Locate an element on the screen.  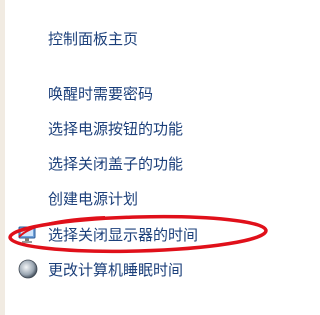
create-power-plan-link: 创建电源计划 is located at coordinates (93, 199).